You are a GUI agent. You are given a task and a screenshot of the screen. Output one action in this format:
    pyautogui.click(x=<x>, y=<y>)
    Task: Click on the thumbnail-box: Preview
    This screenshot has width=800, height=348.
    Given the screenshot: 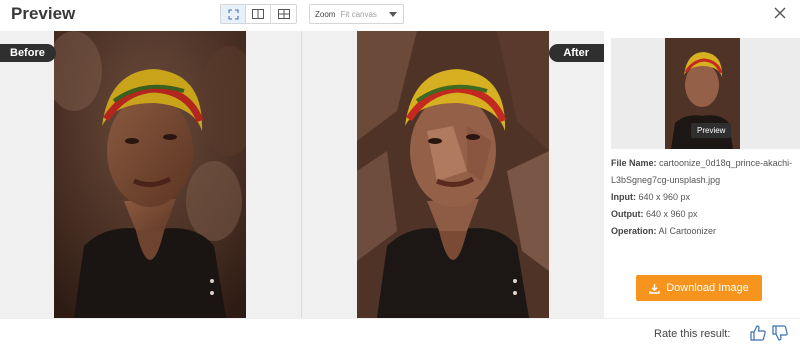 What is the action you would take?
    pyautogui.click(x=705, y=93)
    